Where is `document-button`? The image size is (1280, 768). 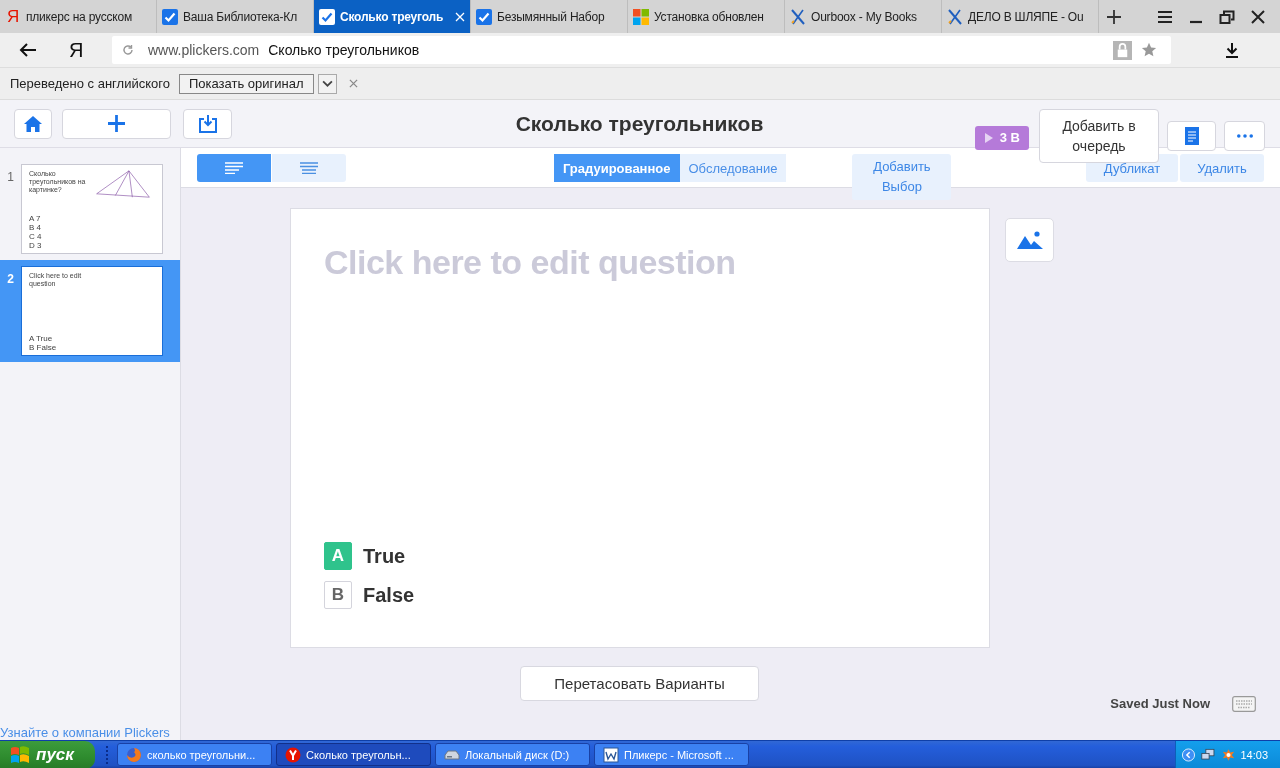
document-button is located at coordinates (1191, 136).